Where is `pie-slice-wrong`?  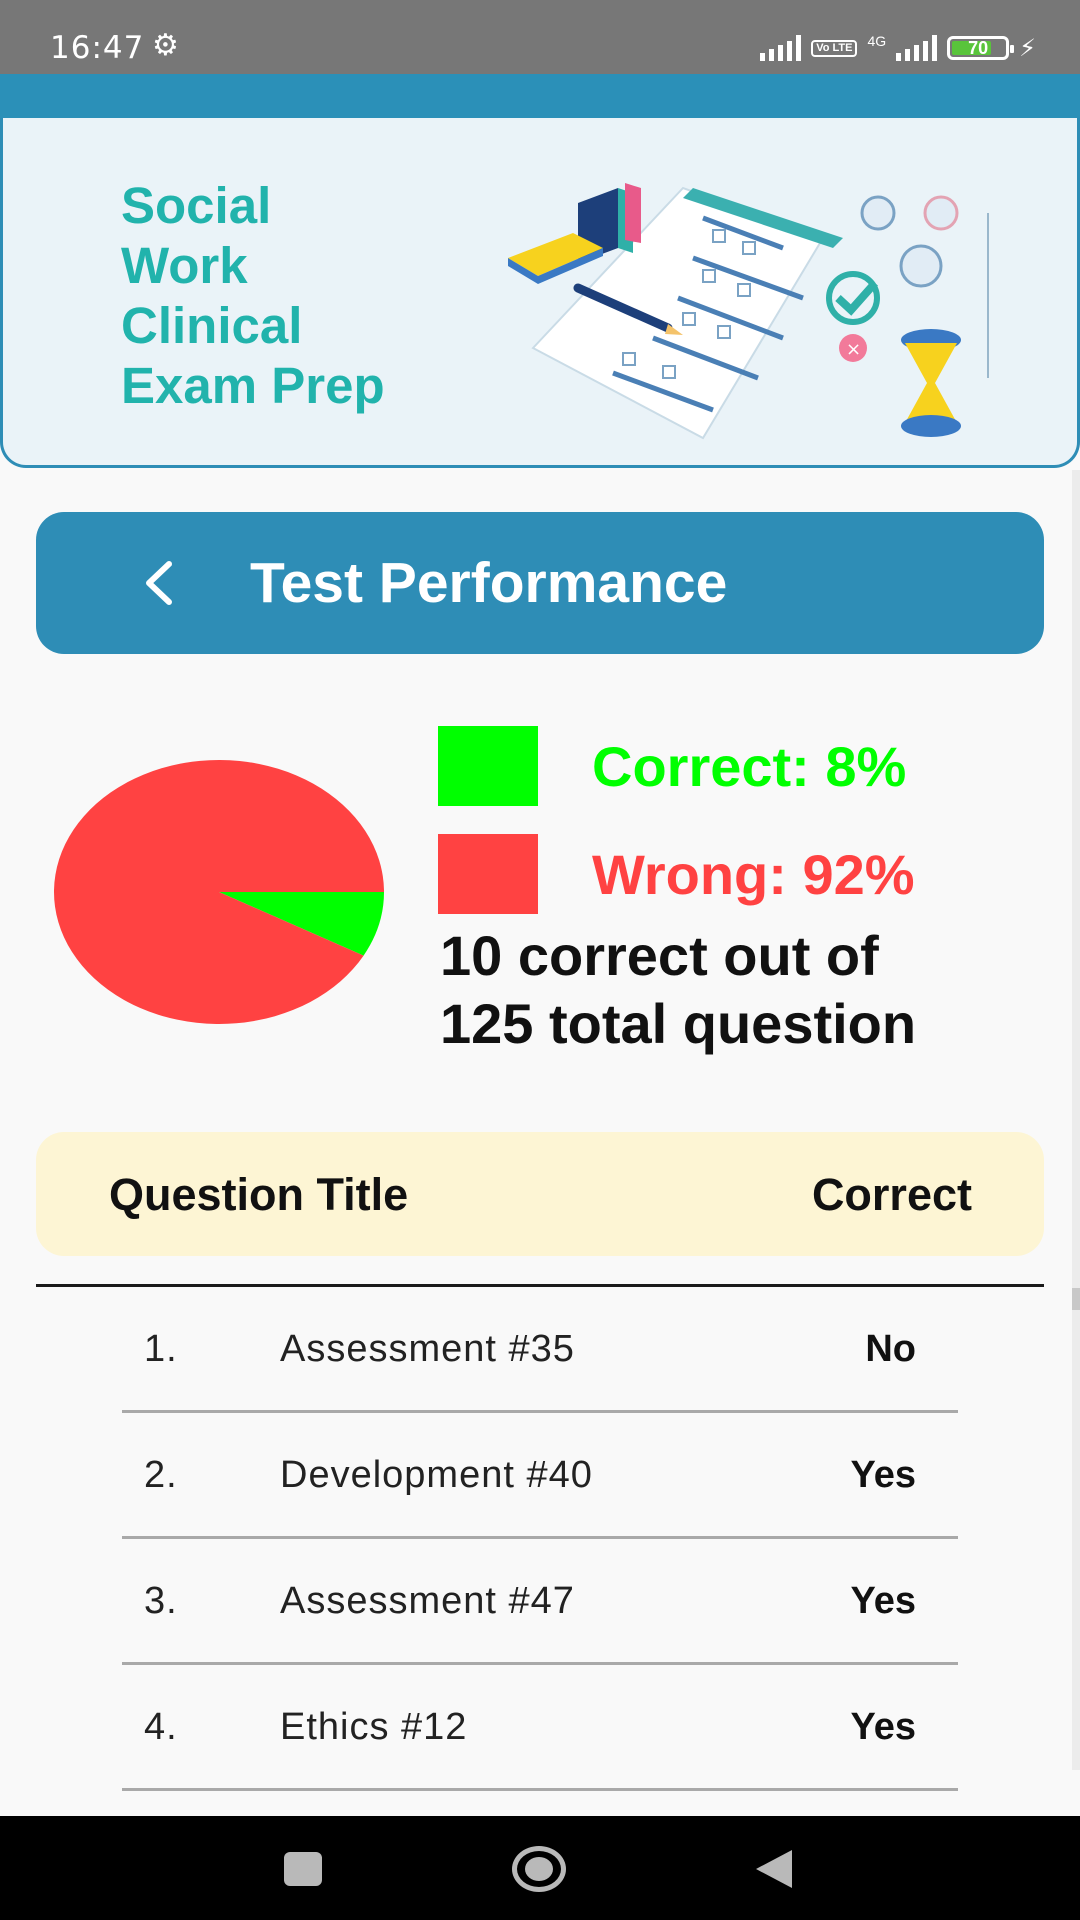 pie-slice-wrong is located at coordinates (219, 892).